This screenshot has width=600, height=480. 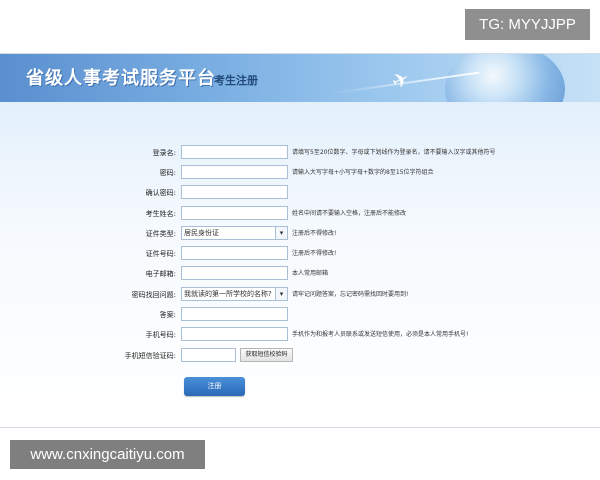 I want to click on bottom-watermark-badge: www.cnxingcaitiyu.com, so click(x=107, y=454).